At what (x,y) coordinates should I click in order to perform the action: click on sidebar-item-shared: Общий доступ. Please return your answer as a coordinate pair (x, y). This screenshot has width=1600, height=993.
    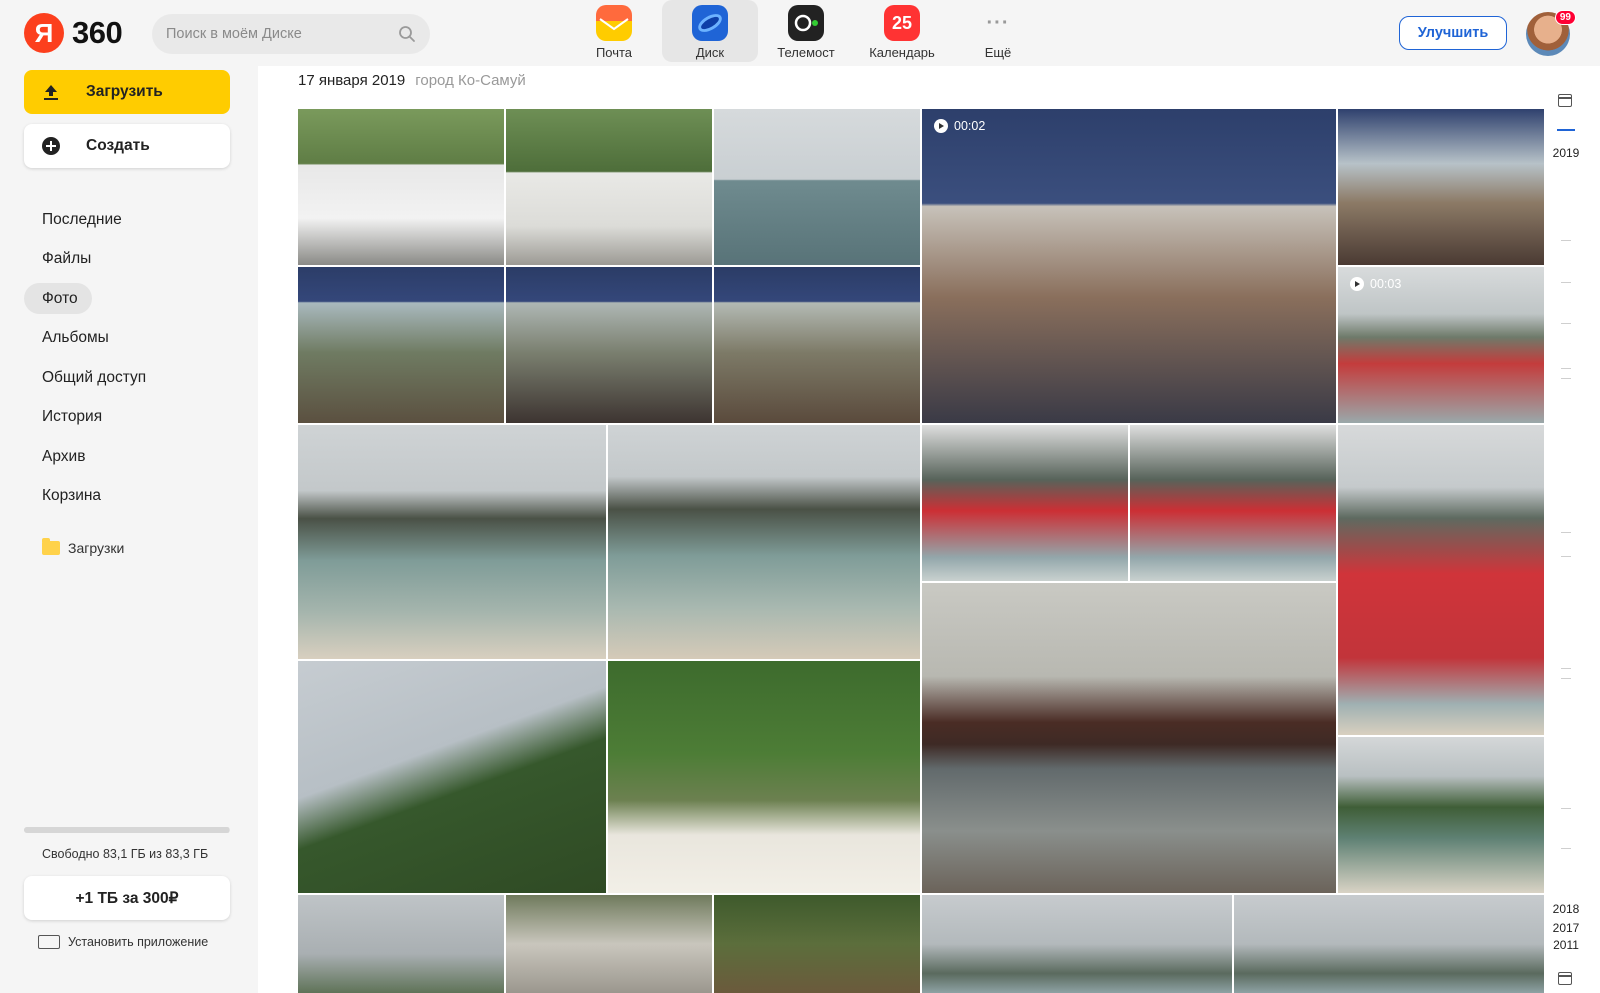
    Looking at the image, I should click on (92, 377).